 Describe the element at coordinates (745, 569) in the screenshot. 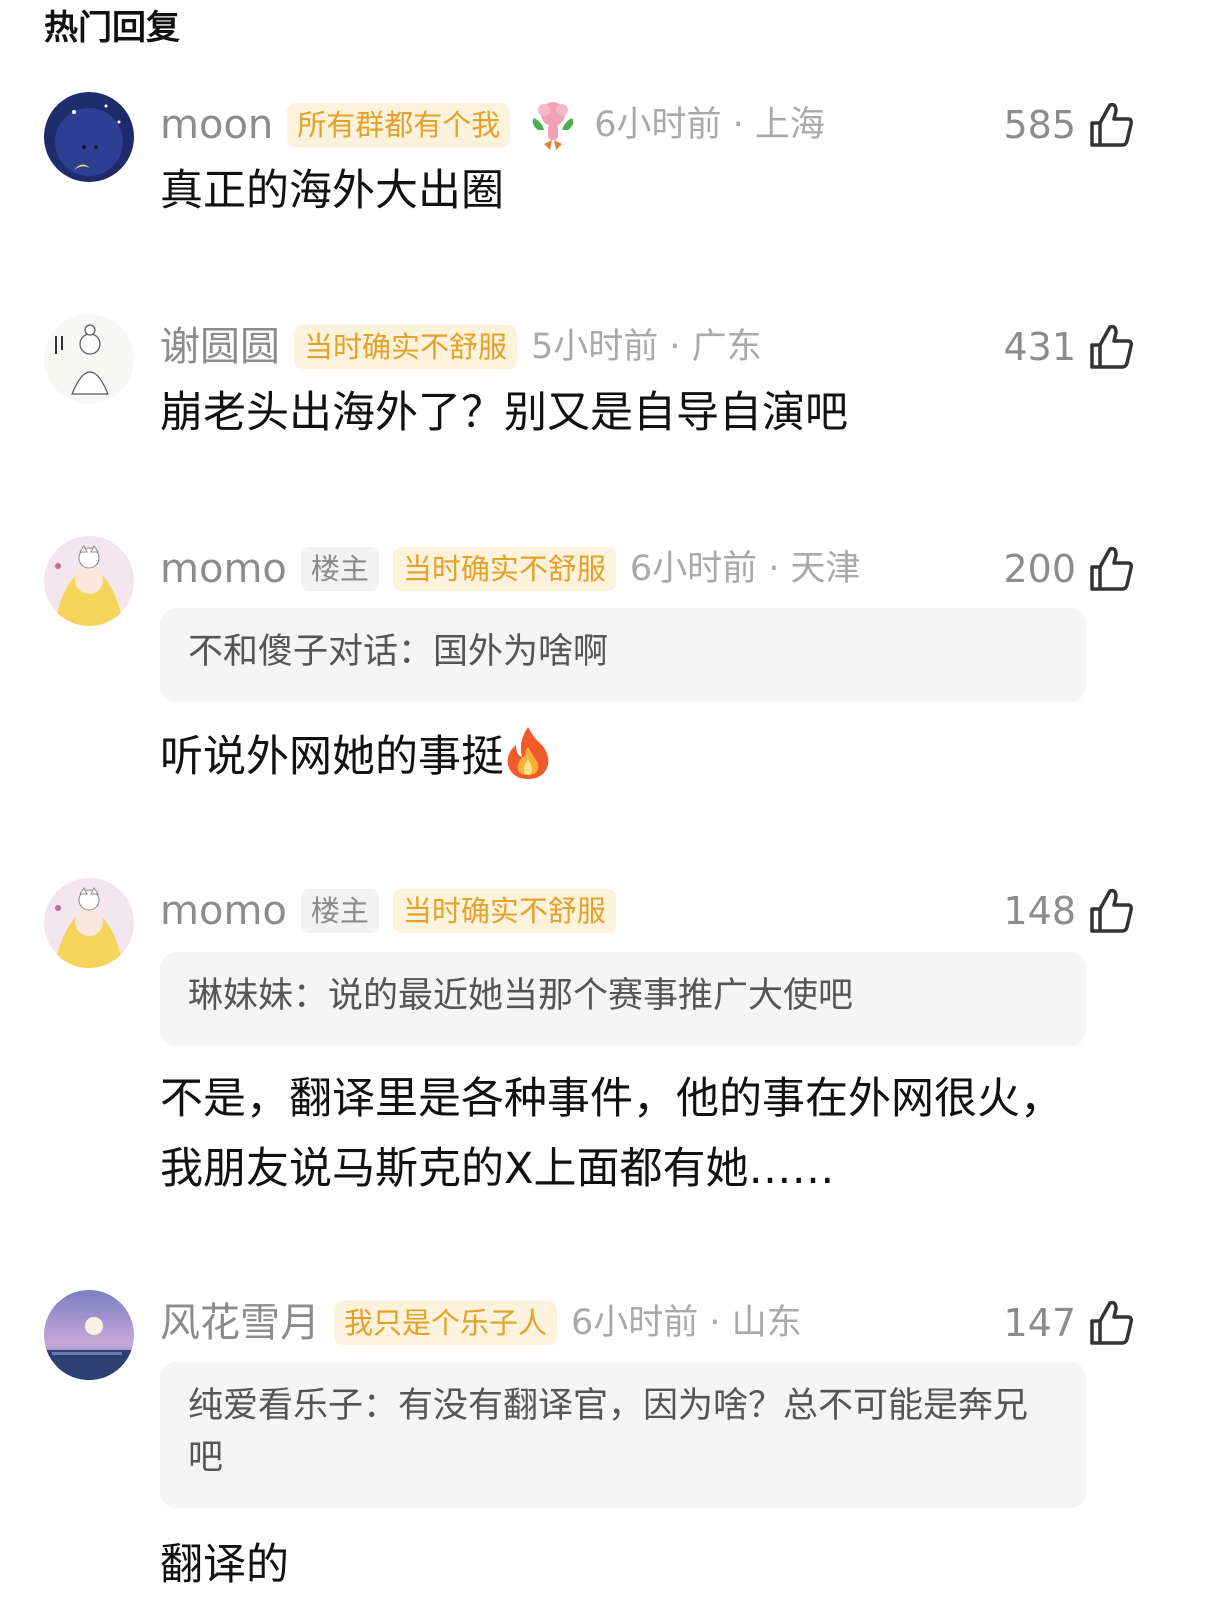

I see `time-location: 6小时前 · 天津` at that location.